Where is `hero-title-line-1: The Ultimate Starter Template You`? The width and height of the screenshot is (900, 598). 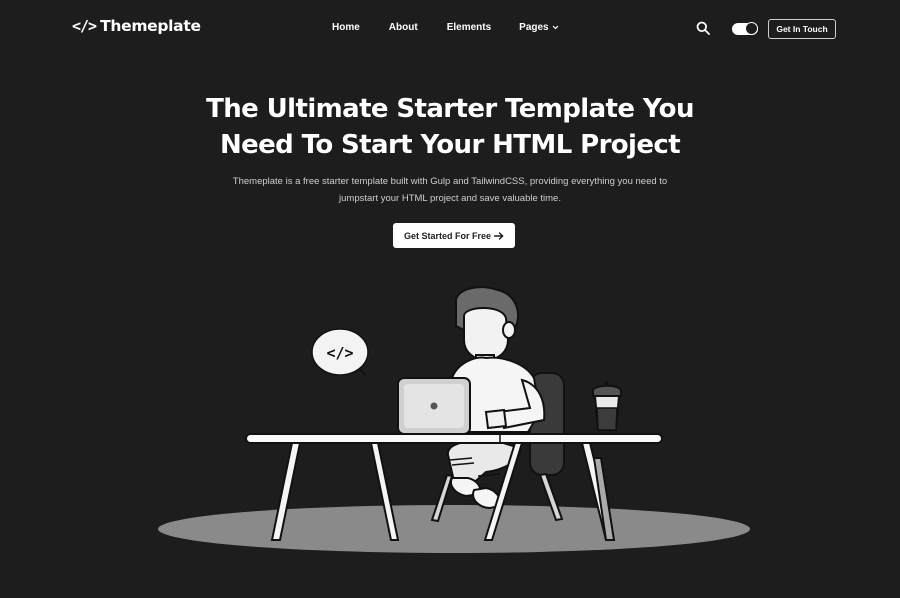
hero-title-line-1: The Ultimate Starter Template You is located at coordinates (450, 109).